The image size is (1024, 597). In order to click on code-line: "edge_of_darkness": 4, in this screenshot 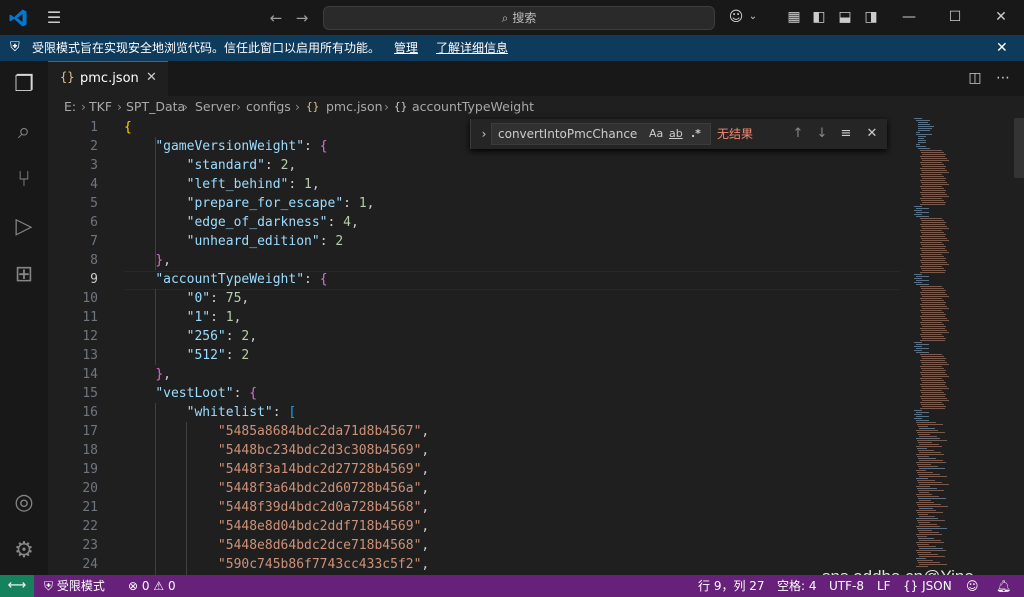, I will do `click(272, 222)`.